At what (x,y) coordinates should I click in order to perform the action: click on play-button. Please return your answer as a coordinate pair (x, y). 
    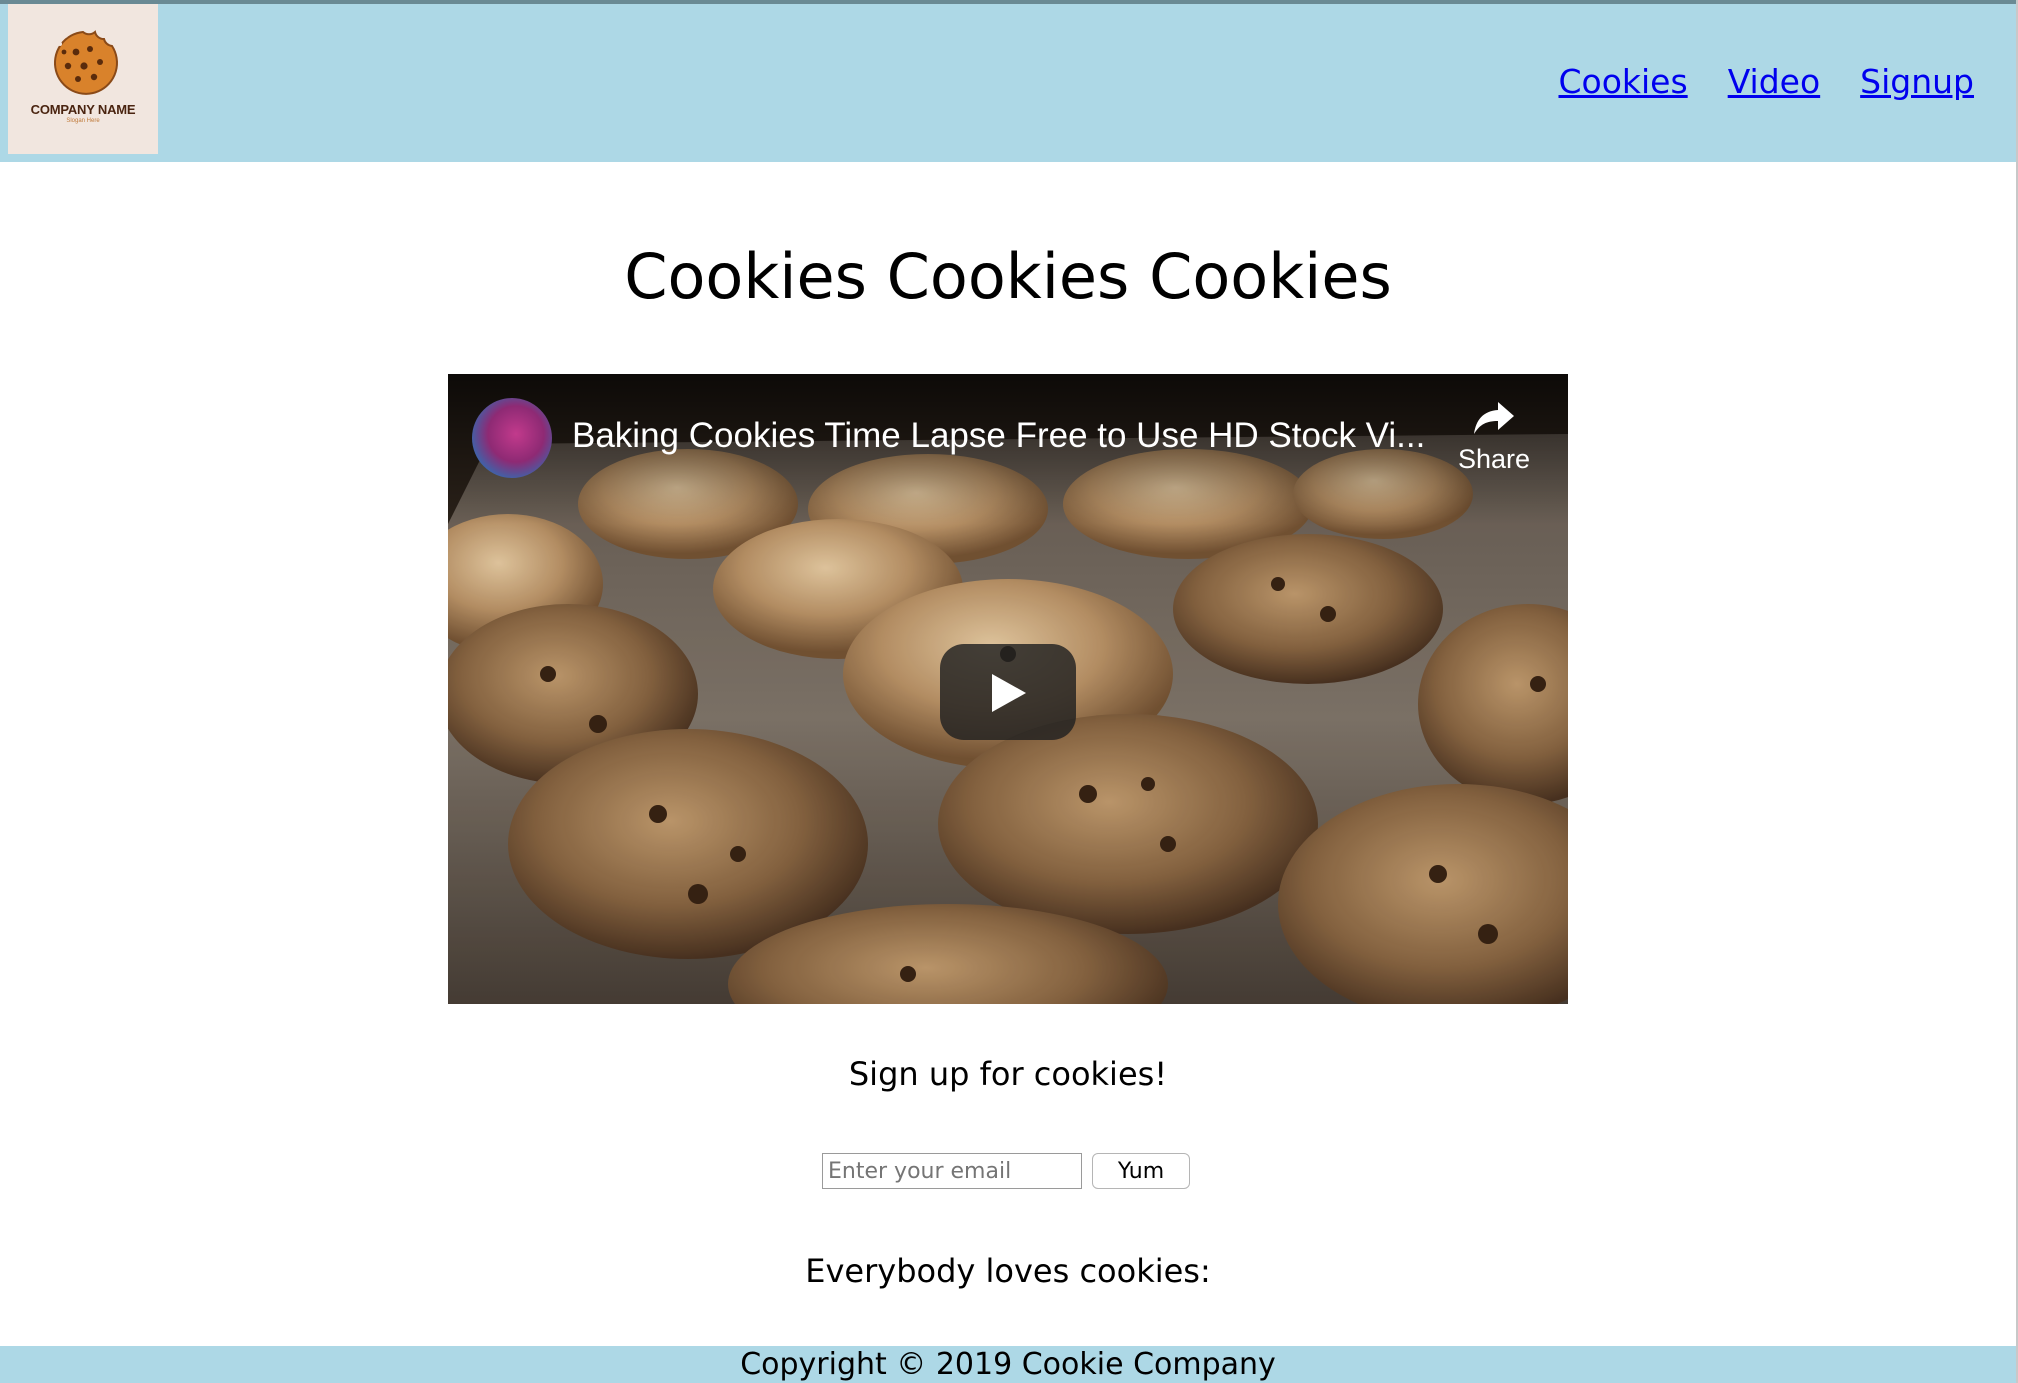
    Looking at the image, I should click on (1008, 692).